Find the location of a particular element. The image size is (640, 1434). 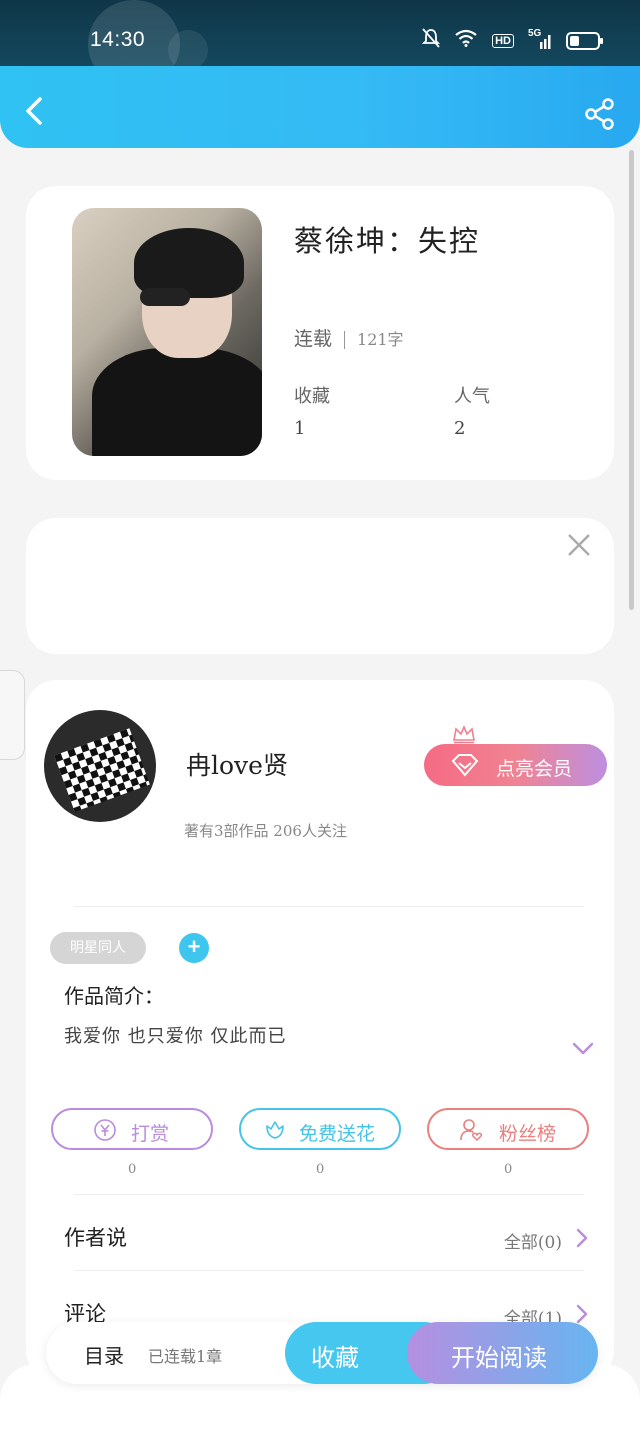

author-summary: 著有3部作品 206人关注 is located at coordinates (265, 831).